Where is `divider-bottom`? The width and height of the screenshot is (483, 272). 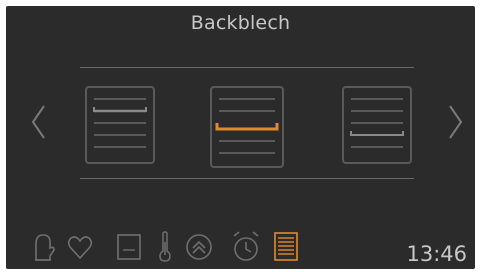
divider-bottom is located at coordinates (247, 178).